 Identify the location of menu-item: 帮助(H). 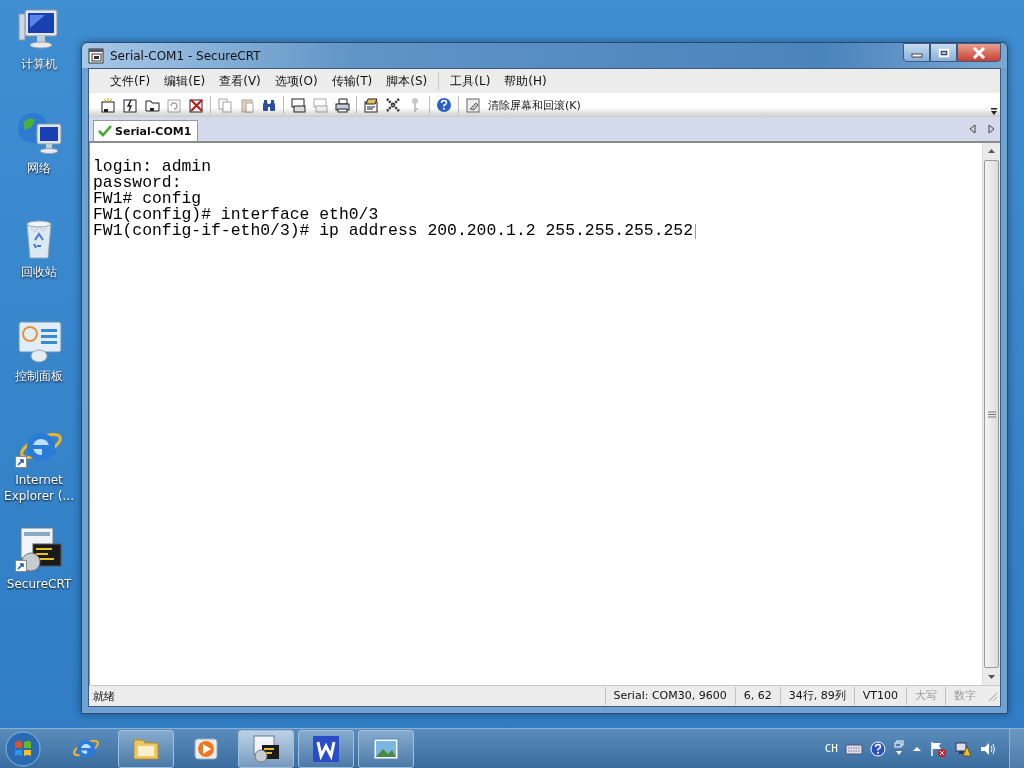
(525, 81).